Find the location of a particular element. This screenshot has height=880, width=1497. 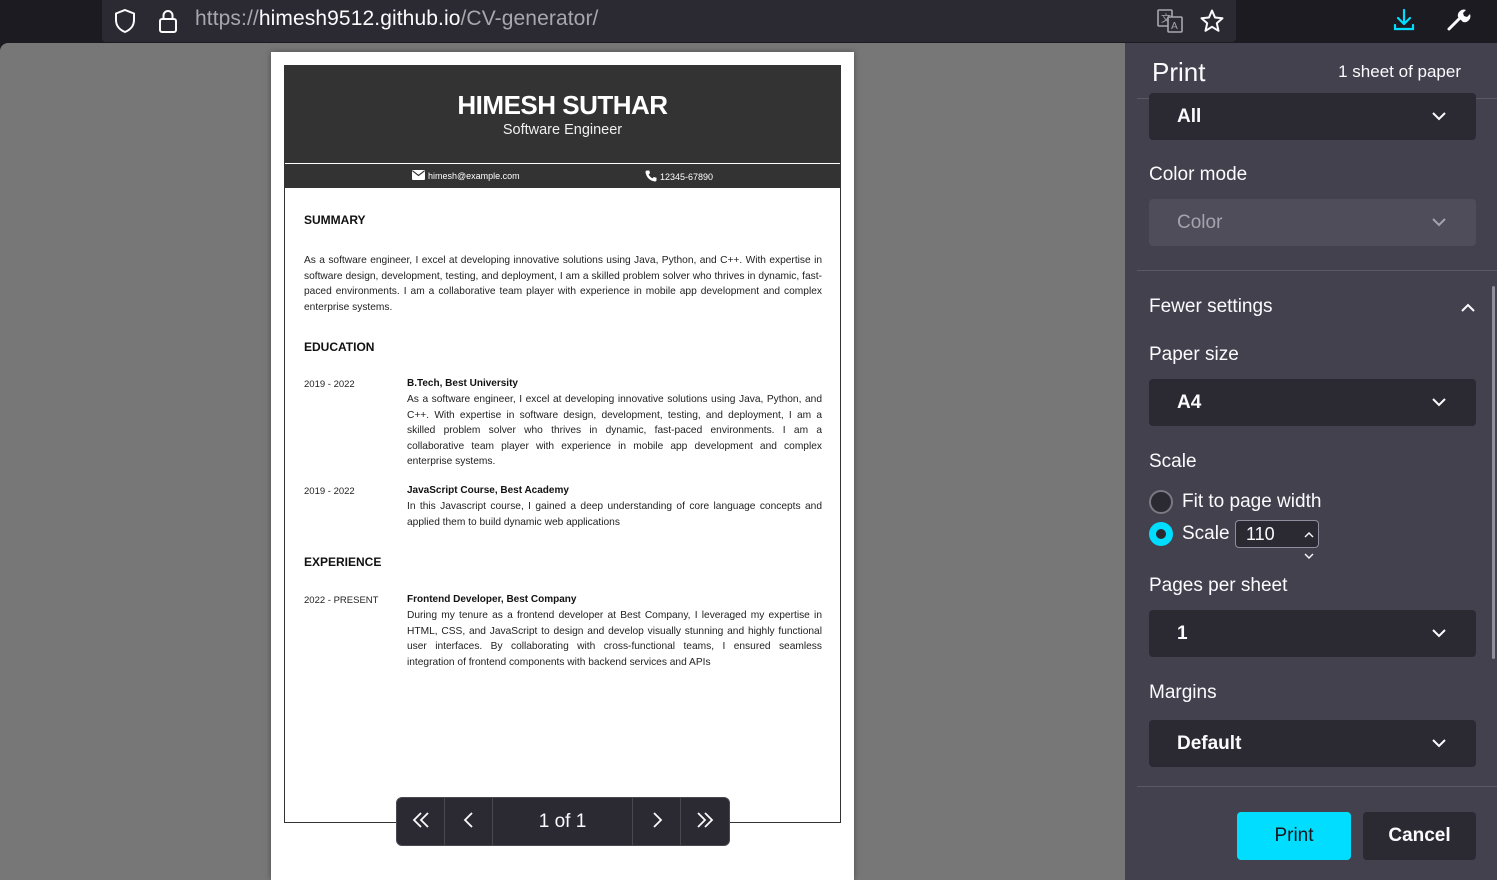

cv-phone-text: 12345-67890 is located at coordinates (687, 177).